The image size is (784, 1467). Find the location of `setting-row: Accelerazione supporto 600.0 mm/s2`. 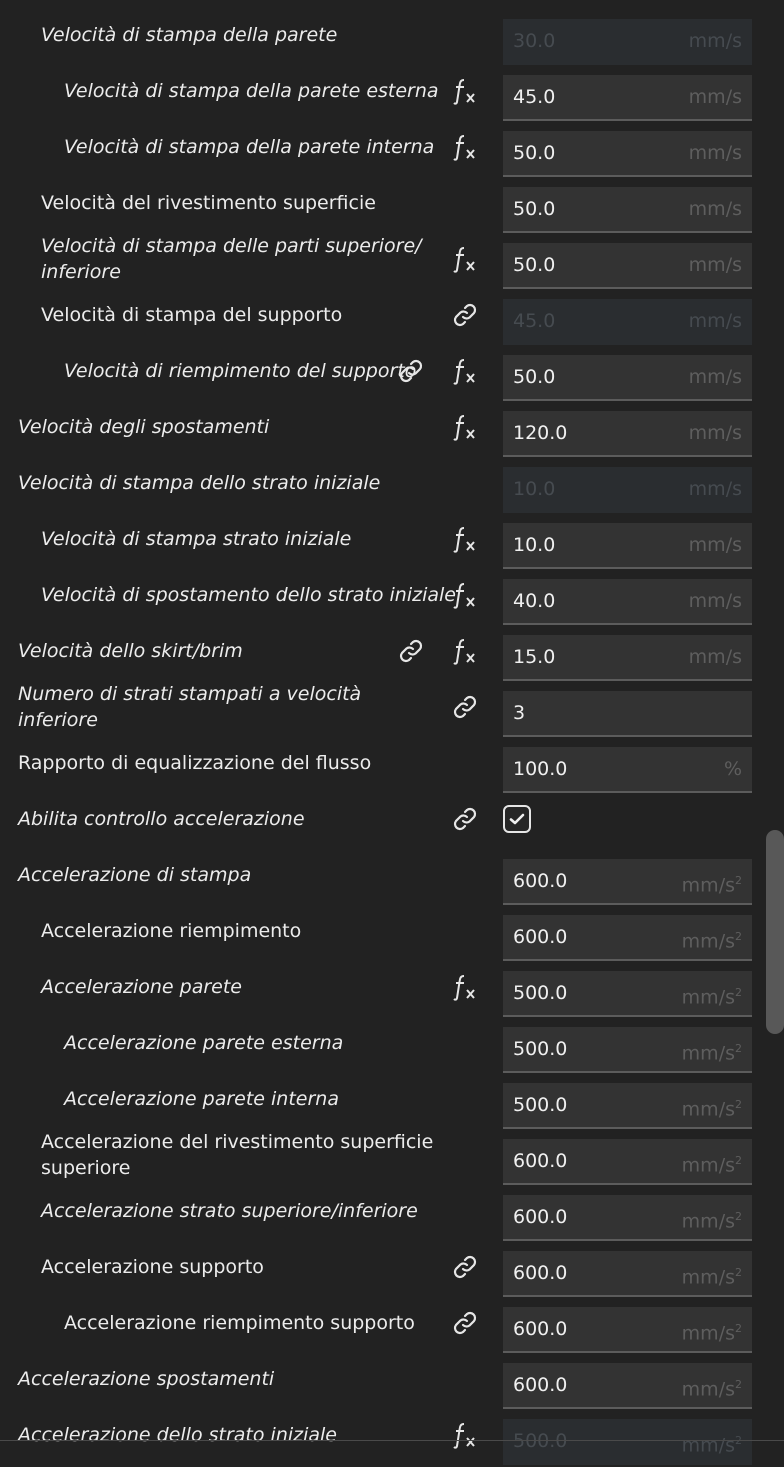

setting-row: Accelerazione supporto 600.0 mm/s2 is located at coordinates (392, 1268).